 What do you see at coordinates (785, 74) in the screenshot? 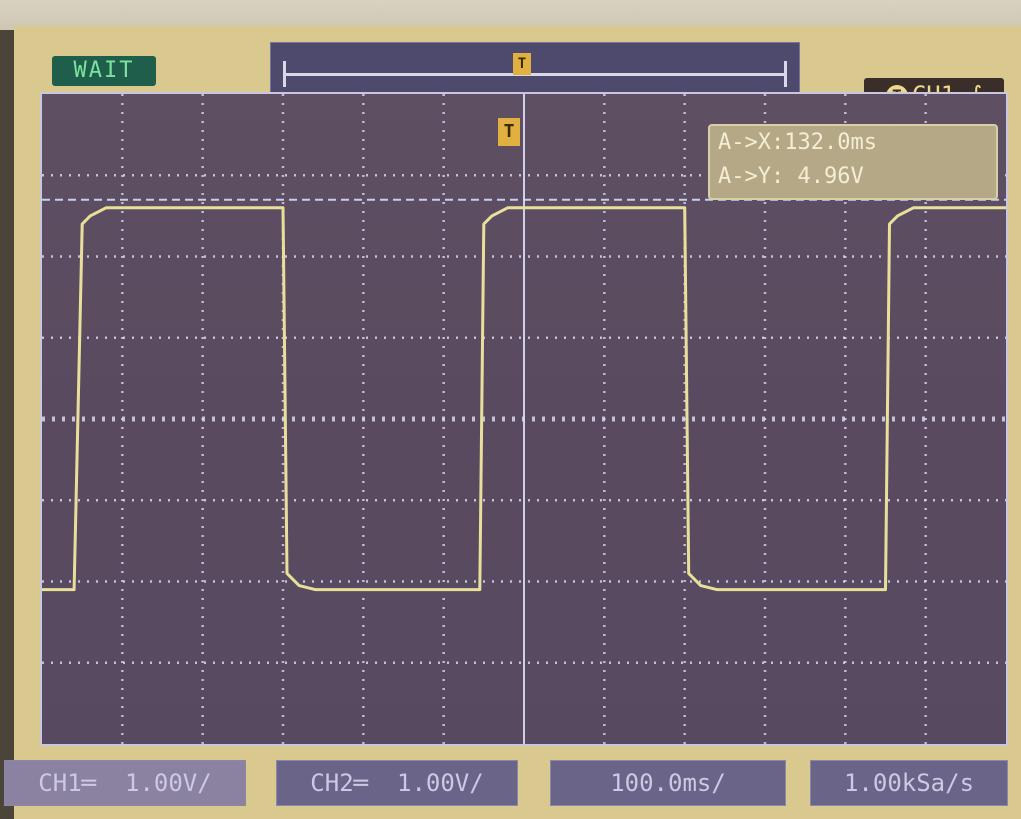
I see `trigger-bar-right-cap` at bounding box center [785, 74].